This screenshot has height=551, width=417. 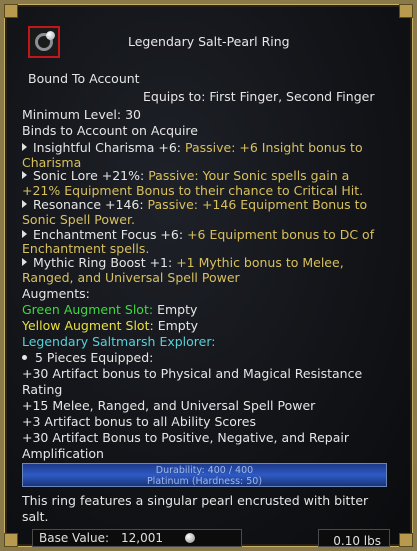 What do you see at coordinates (204, 470) in the screenshot?
I see `durability-text: Durability: 400 / 400` at bounding box center [204, 470].